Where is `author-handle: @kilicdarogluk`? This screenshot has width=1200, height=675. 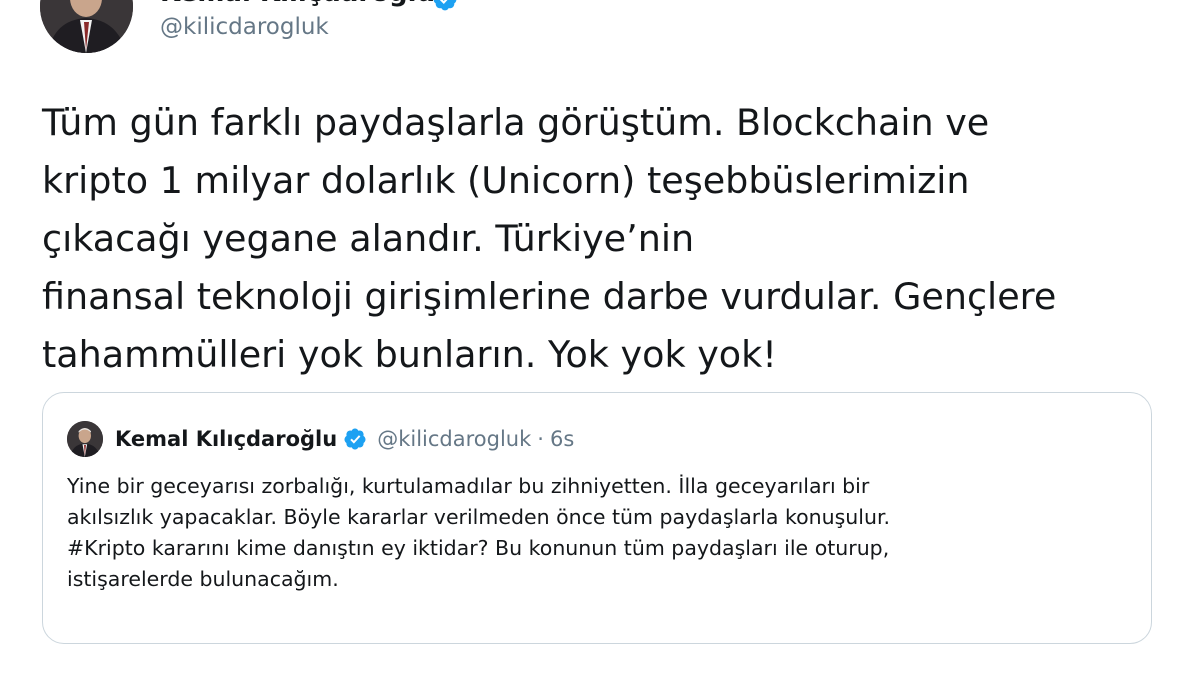
author-handle: @kilicdarogluk is located at coordinates (244, 27).